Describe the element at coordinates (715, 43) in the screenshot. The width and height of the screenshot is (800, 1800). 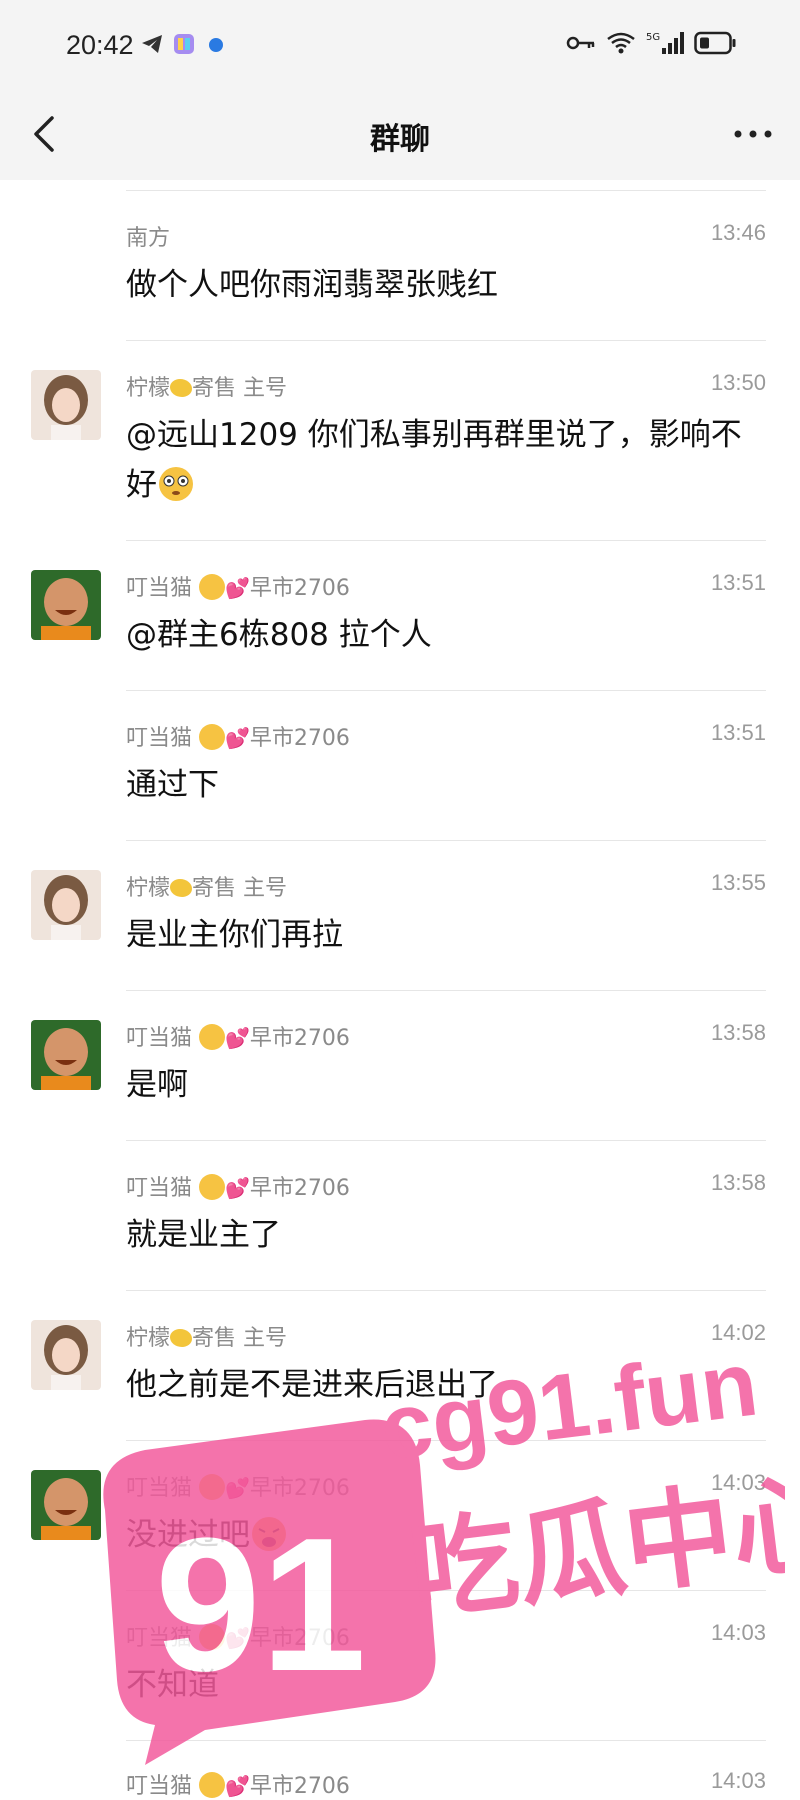
I see `battery-icon` at that location.